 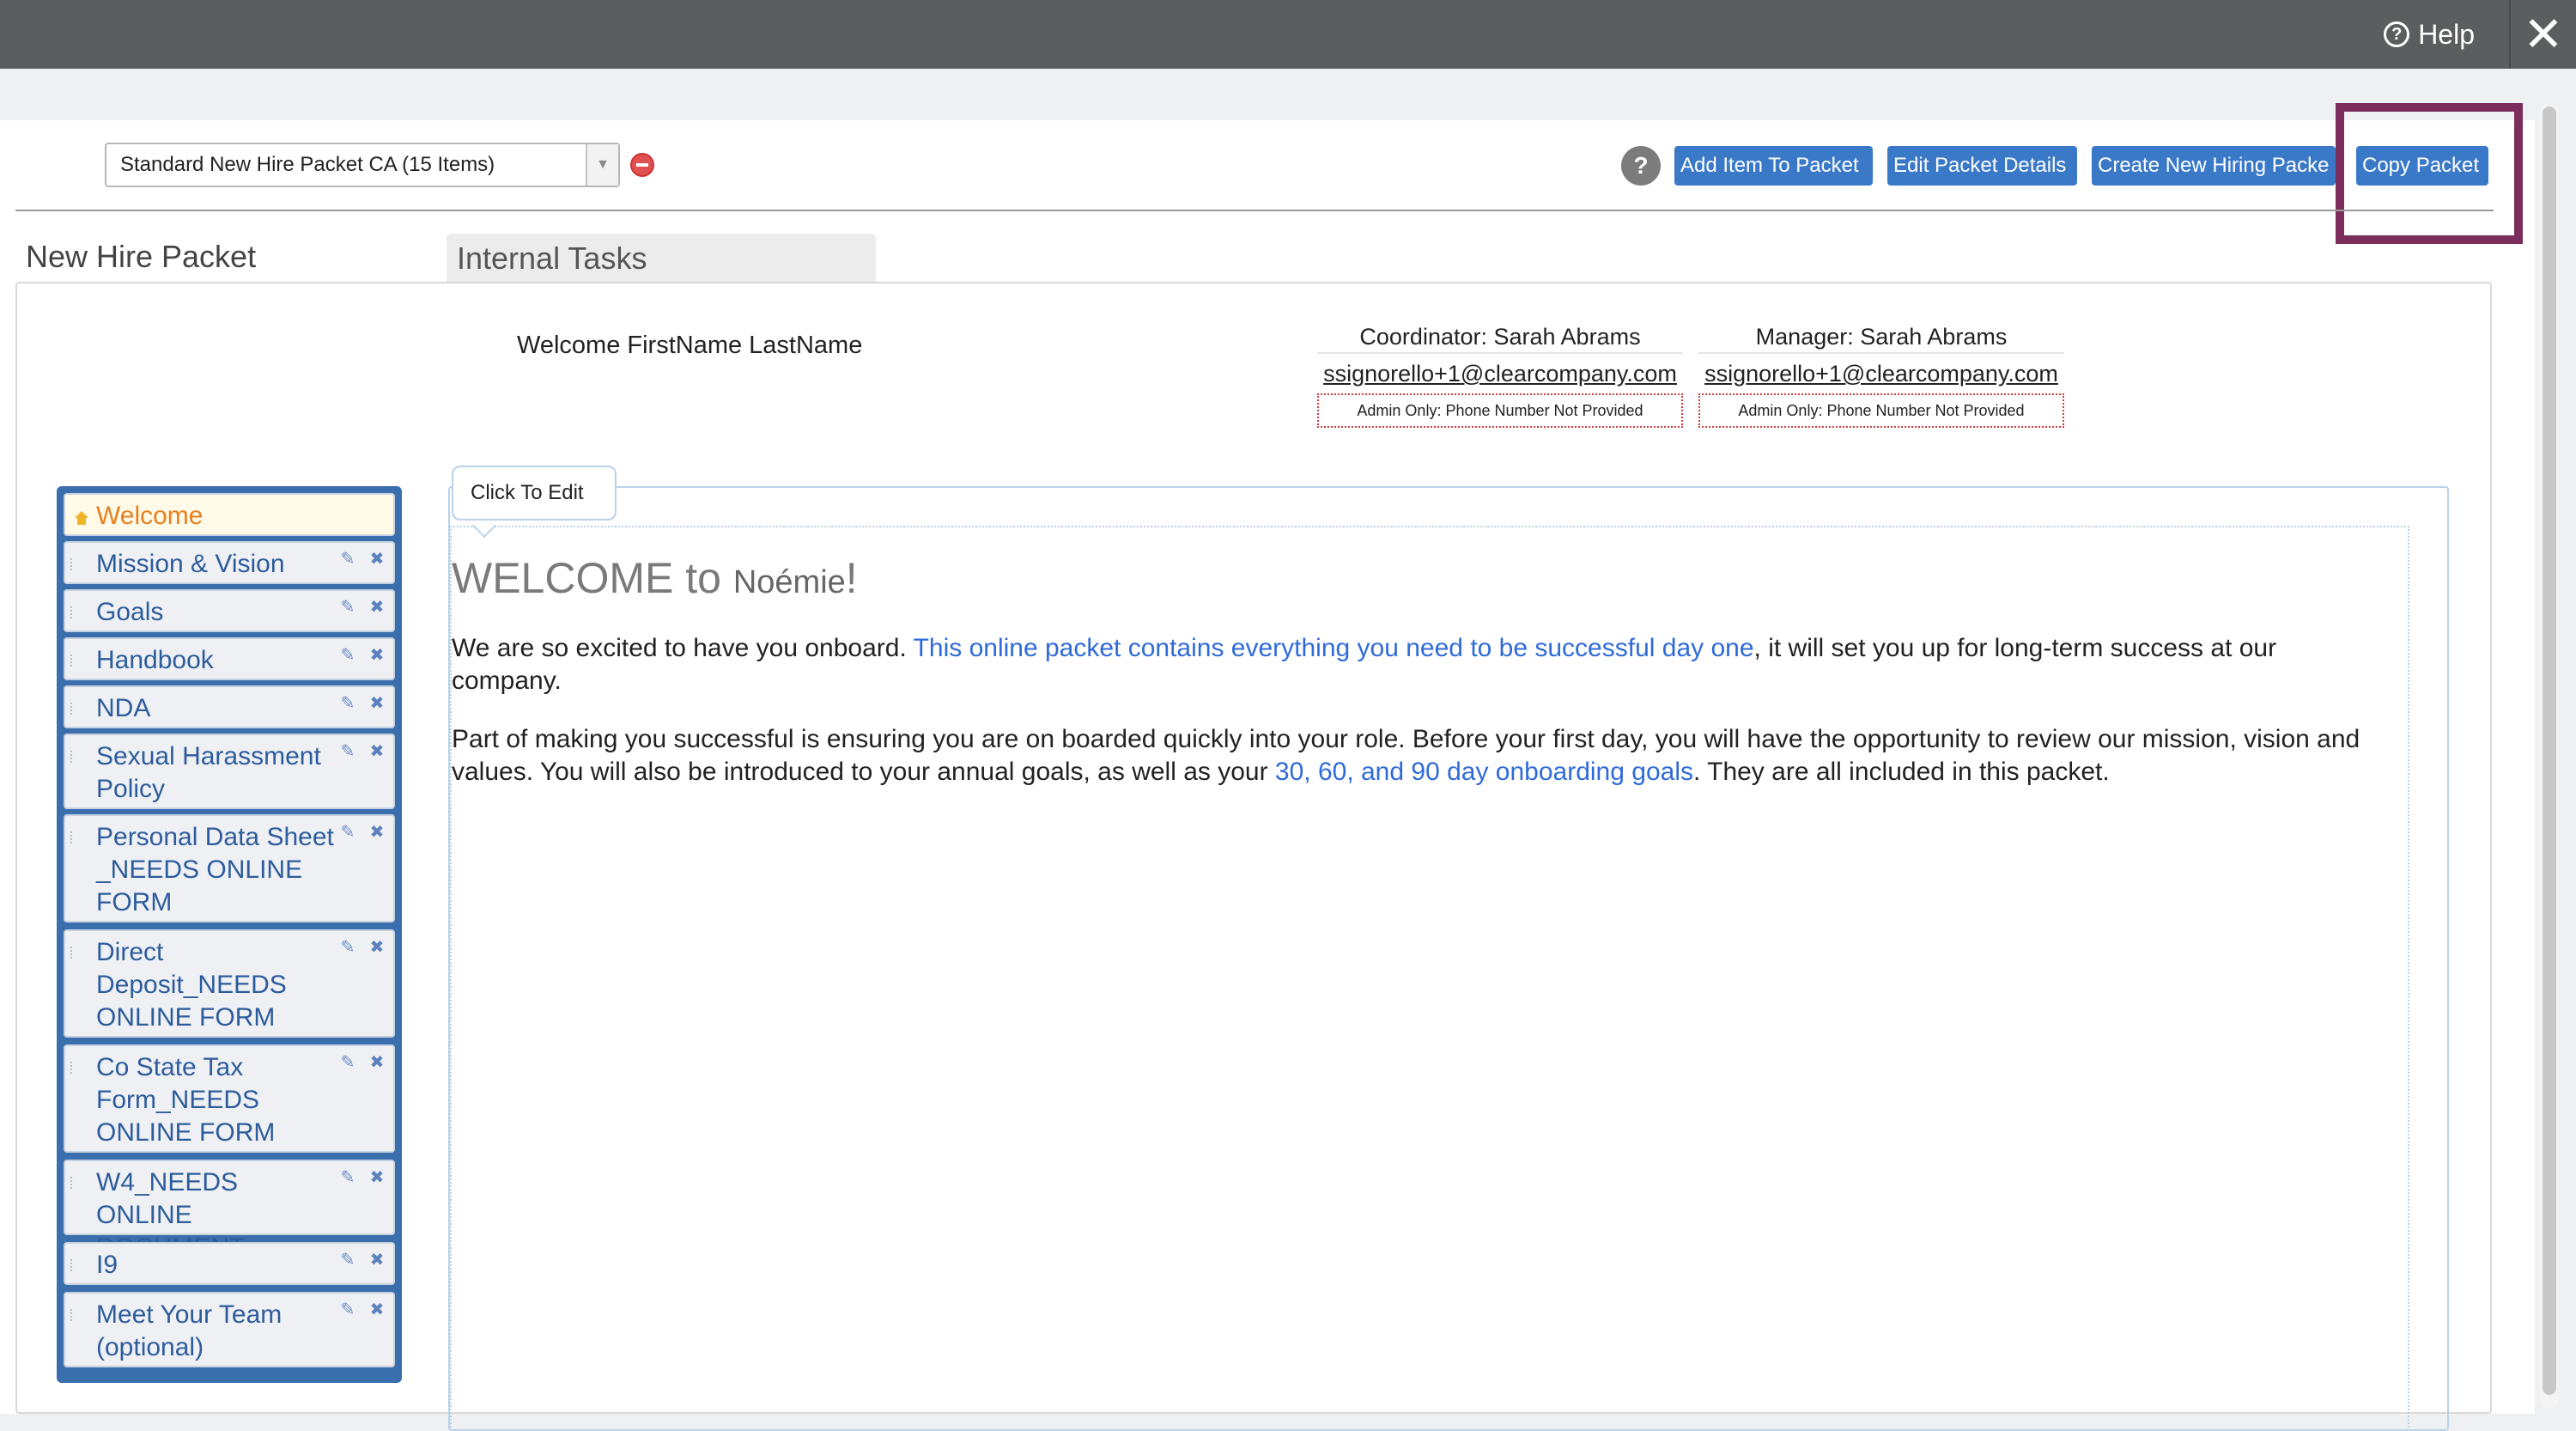 I want to click on manager-email-link: ssignorello+1@clearcompany.com, so click(x=1881, y=373).